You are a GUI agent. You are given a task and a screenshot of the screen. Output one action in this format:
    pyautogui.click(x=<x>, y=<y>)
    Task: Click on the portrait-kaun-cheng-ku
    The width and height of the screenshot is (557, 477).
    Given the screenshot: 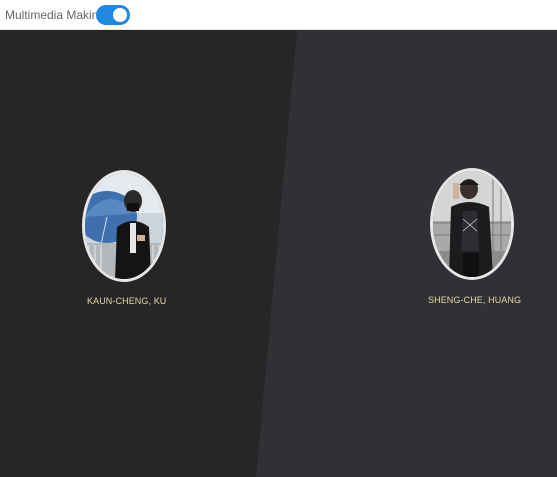 What is the action you would take?
    pyautogui.click(x=124, y=226)
    